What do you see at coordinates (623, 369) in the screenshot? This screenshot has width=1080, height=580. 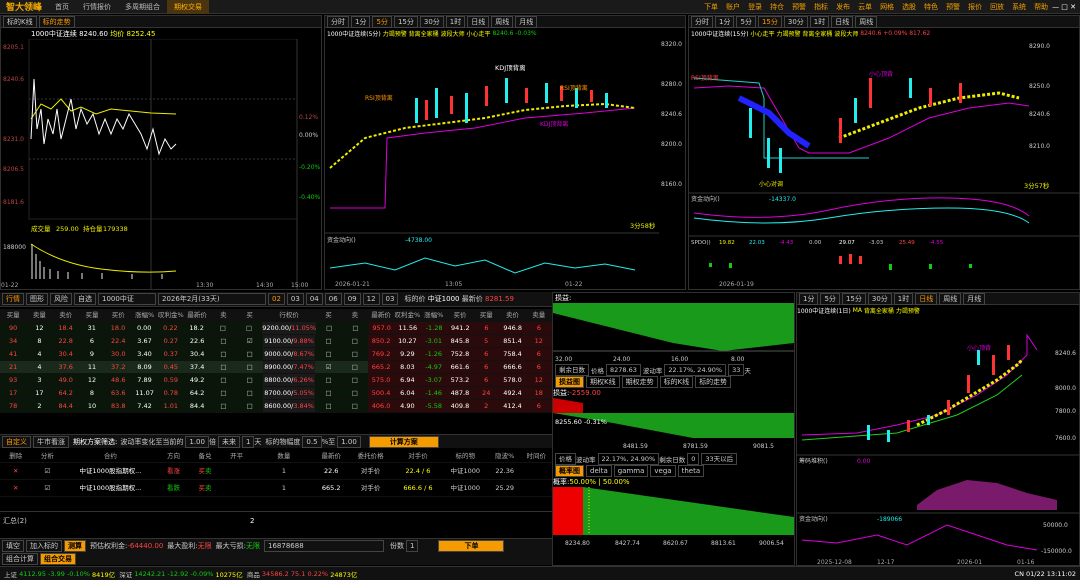 I see `price-input: 8278.63` at bounding box center [623, 369].